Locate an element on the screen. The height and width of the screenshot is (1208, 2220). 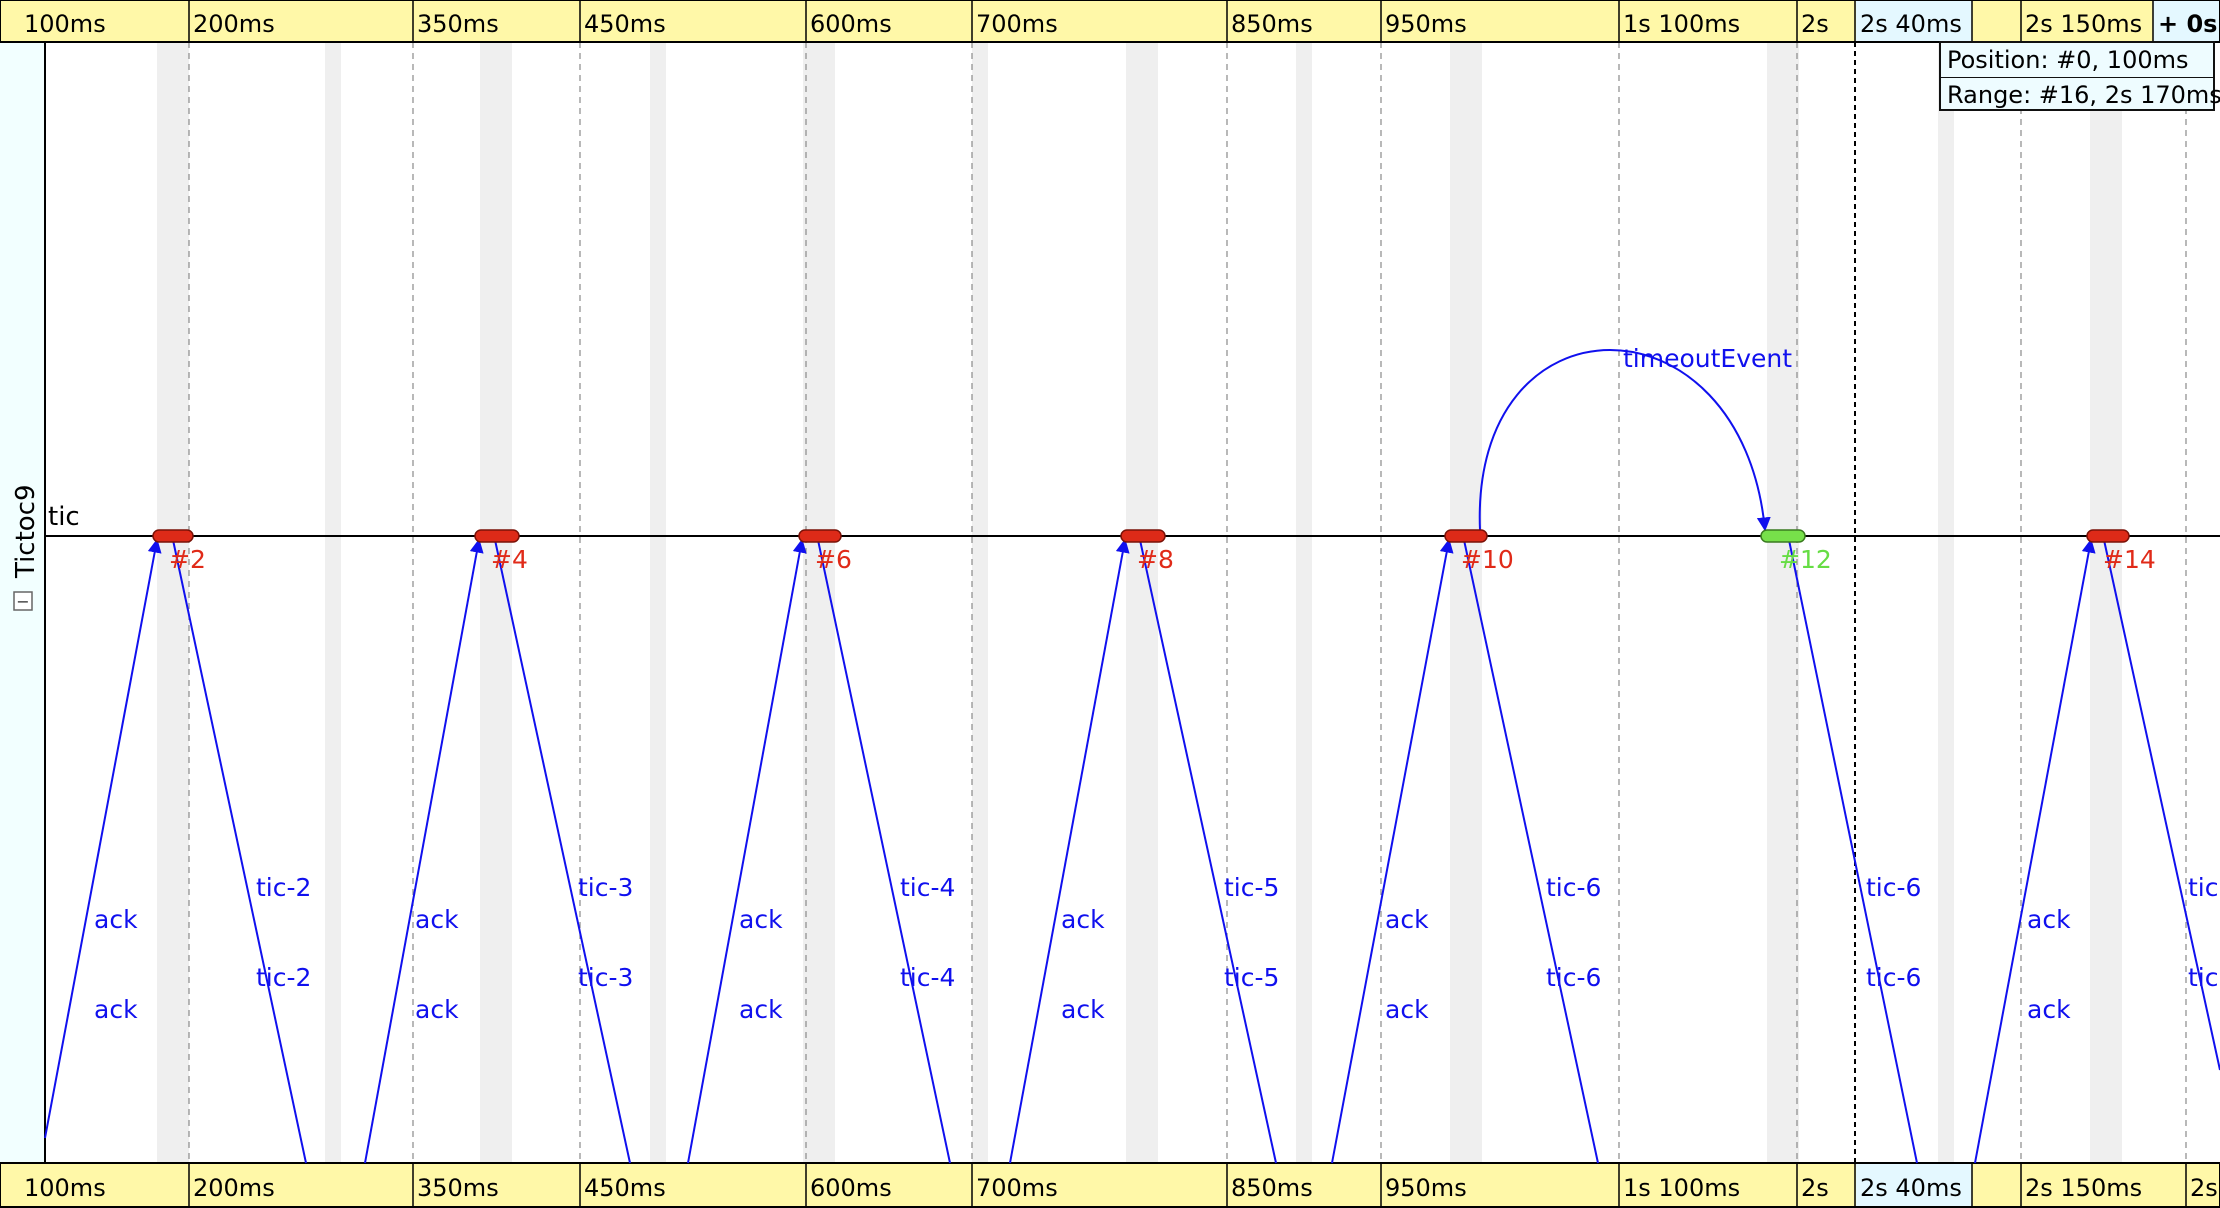
axis-label: tic is located at coordinates (64, 517).